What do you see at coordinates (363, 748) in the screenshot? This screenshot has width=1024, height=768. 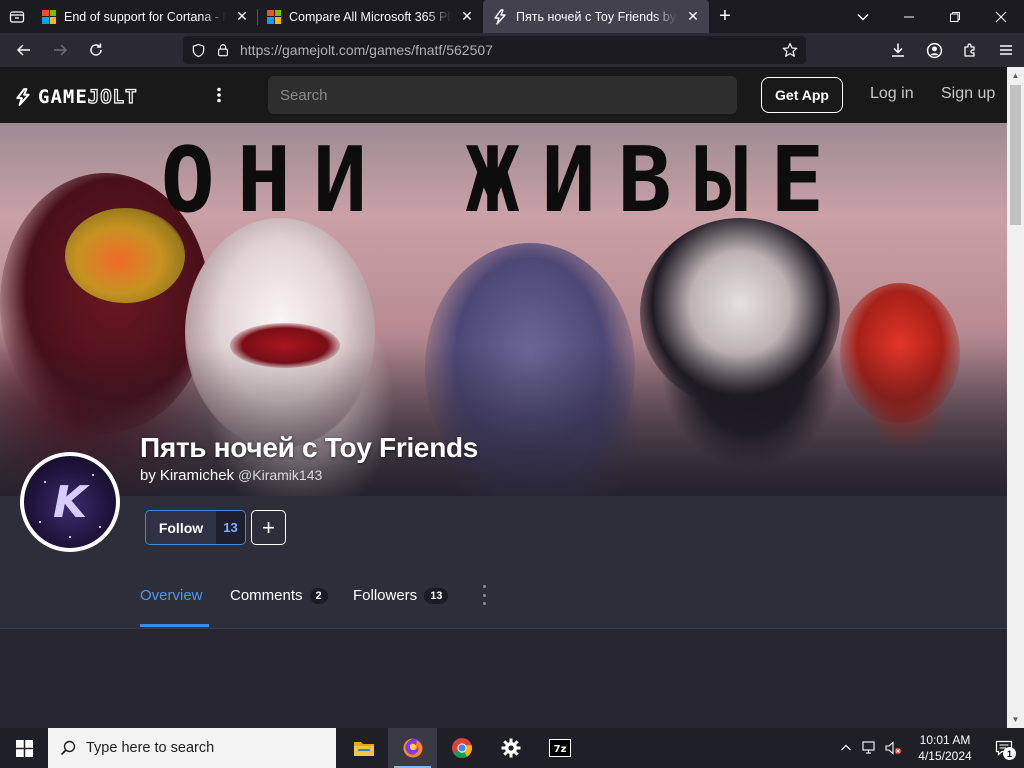 I see `file-explorer-icon` at bounding box center [363, 748].